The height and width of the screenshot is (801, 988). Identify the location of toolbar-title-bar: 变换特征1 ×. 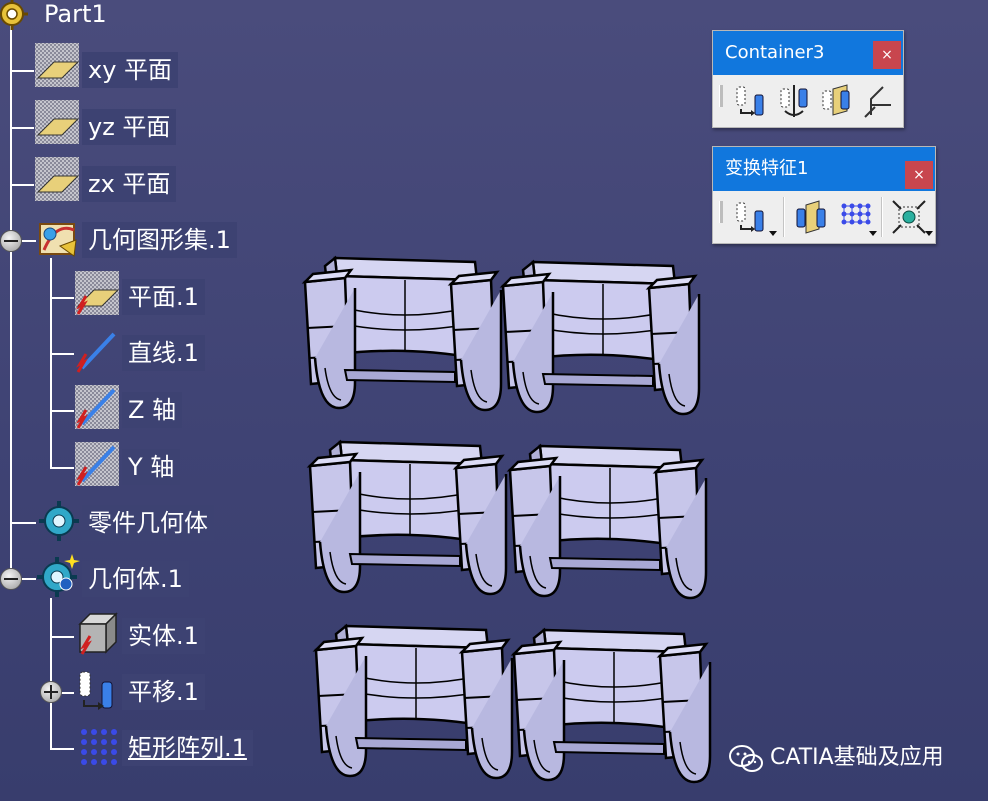
(824, 169).